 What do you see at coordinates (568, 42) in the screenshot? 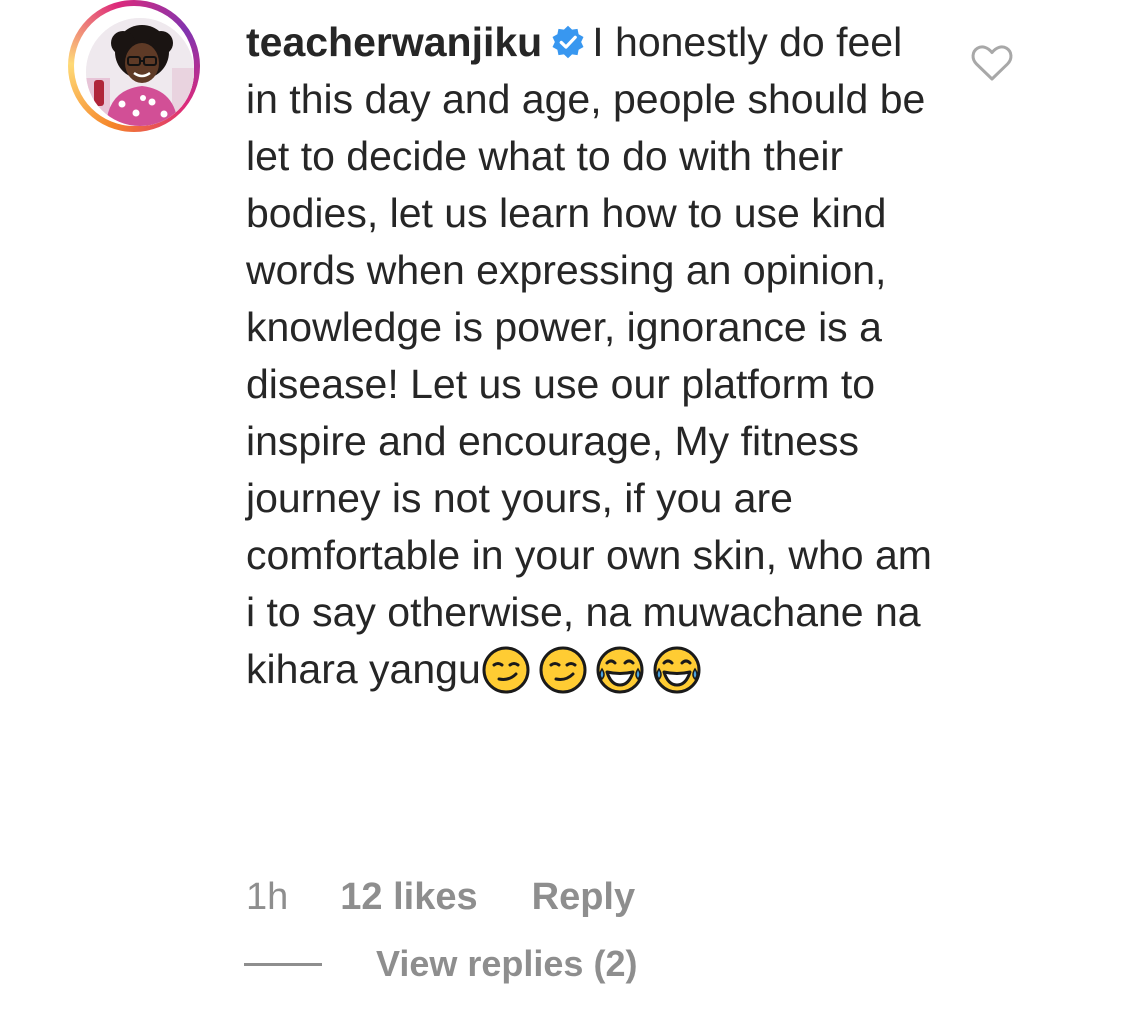
I see `verified-badge-icon` at bounding box center [568, 42].